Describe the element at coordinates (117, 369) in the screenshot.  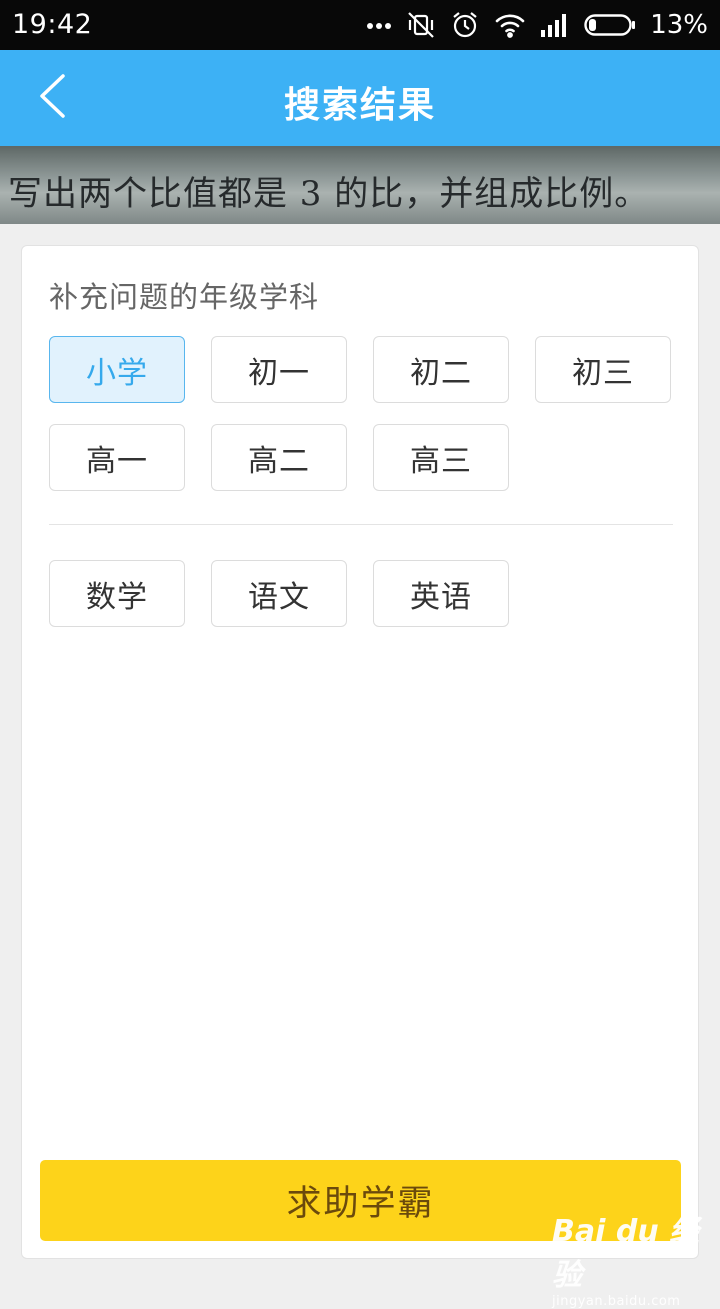
I see `grade-chip-primary: 小学` at that location.